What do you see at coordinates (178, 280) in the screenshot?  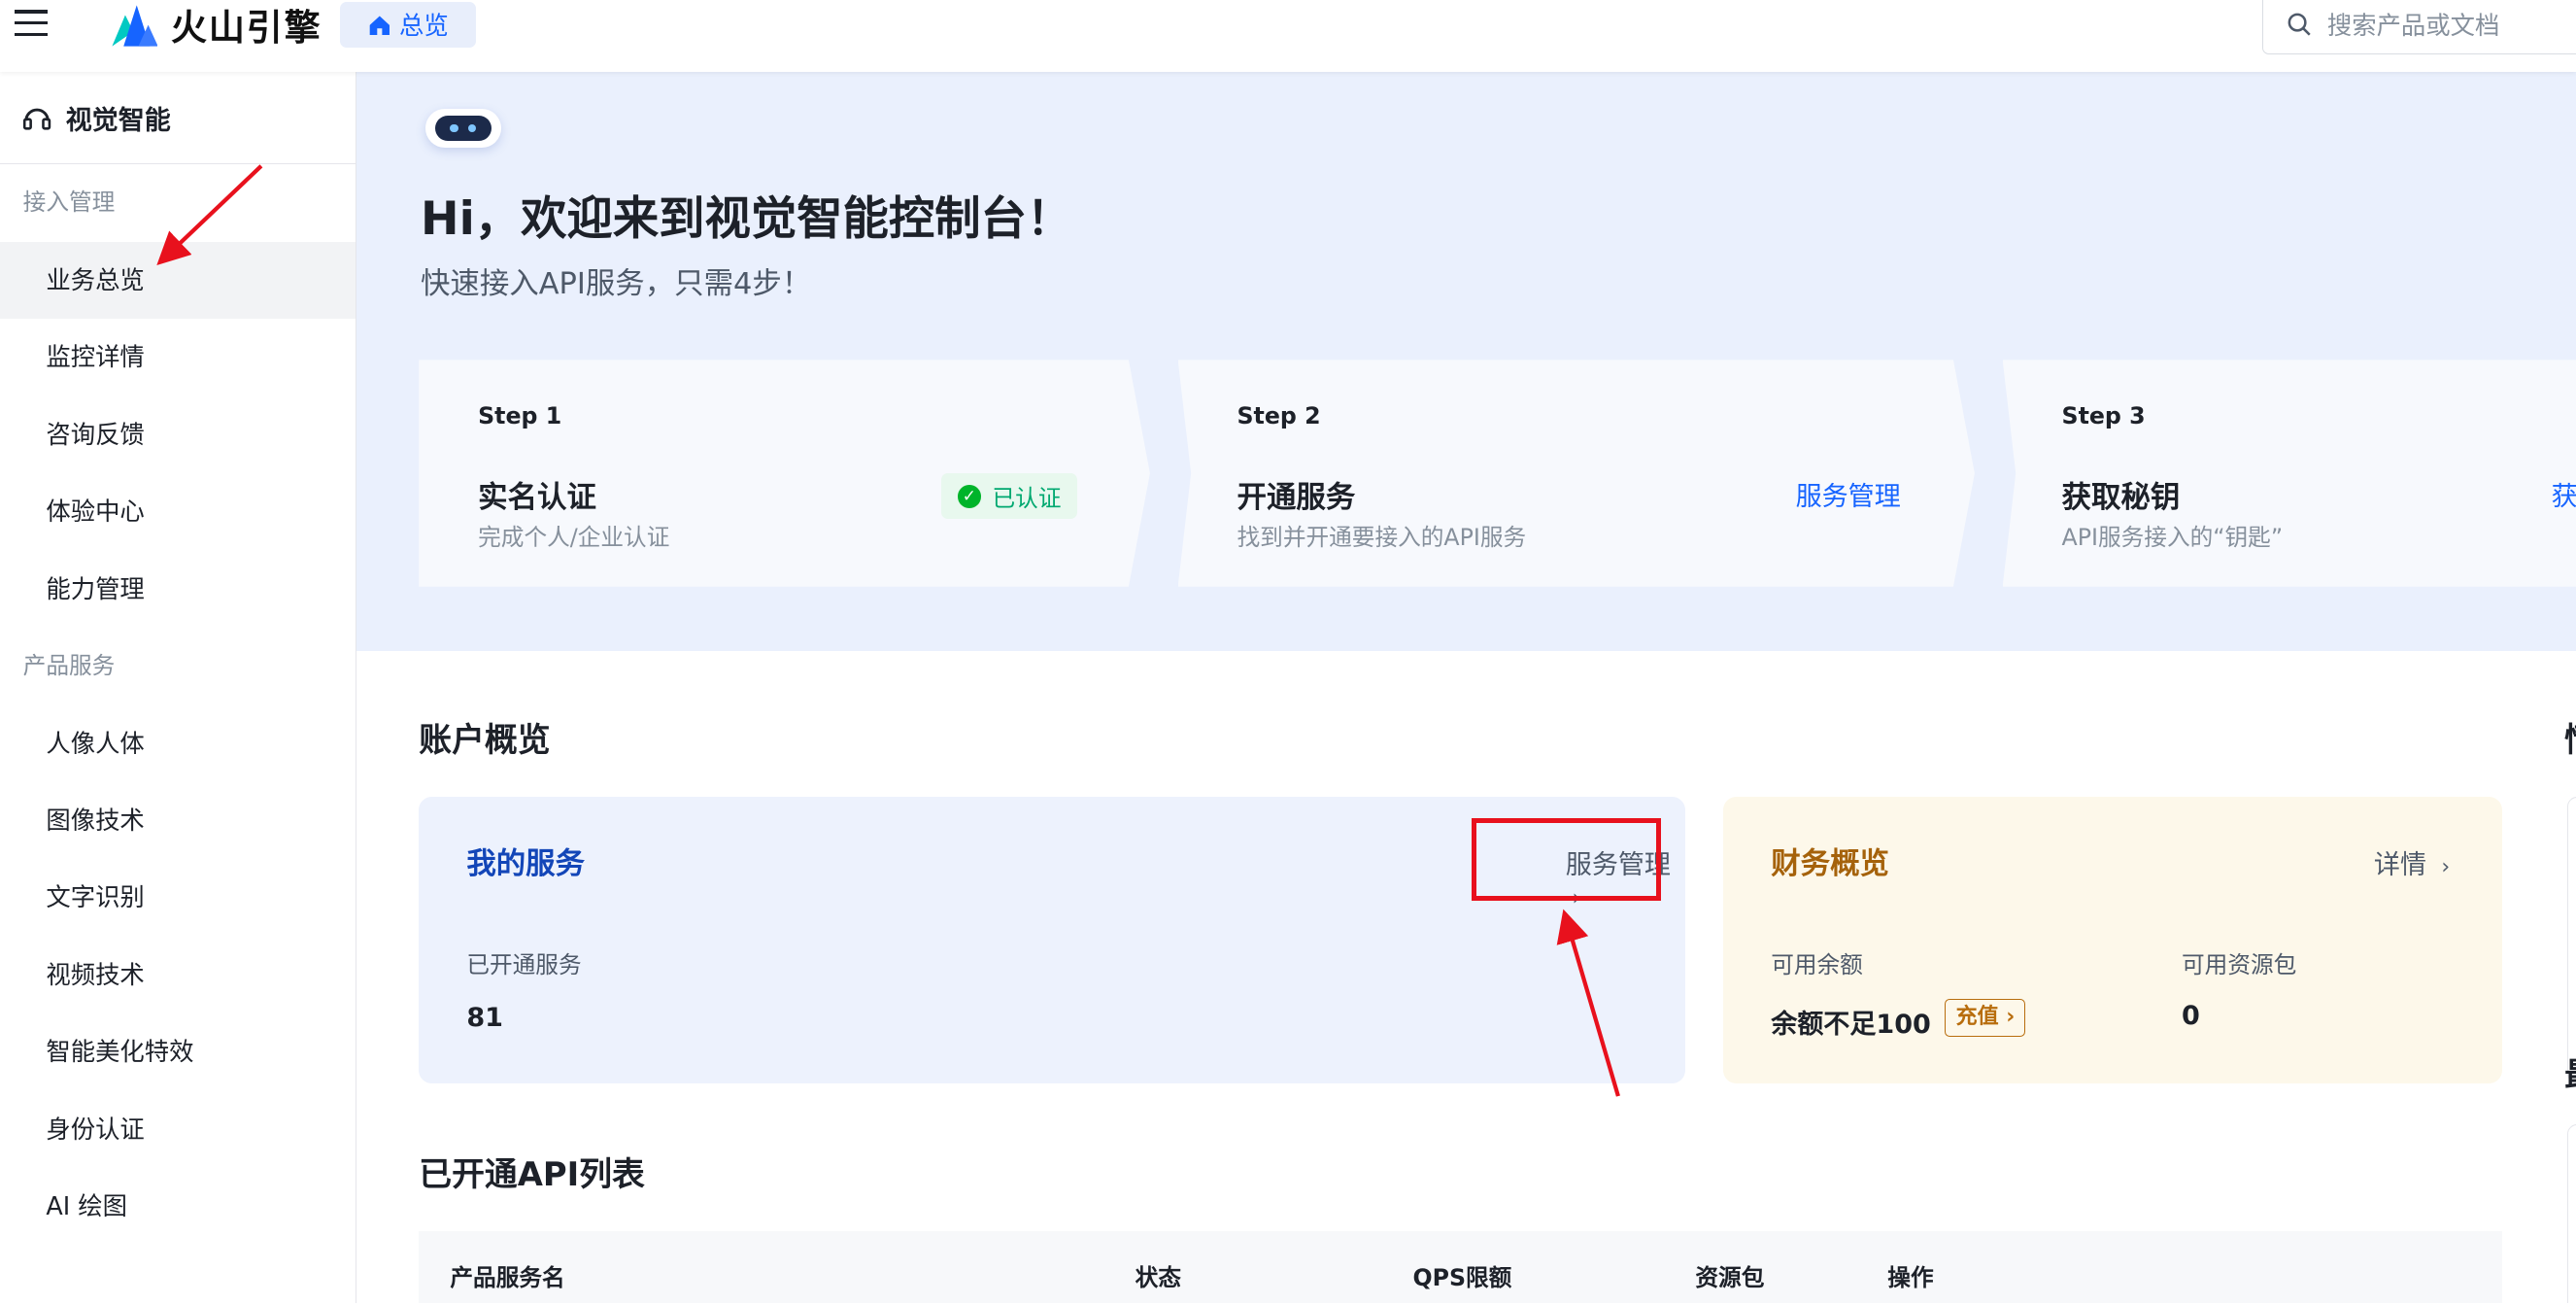 I see `sidebar-item-business-overview: 业务总览` at bounding box center [178, 280].